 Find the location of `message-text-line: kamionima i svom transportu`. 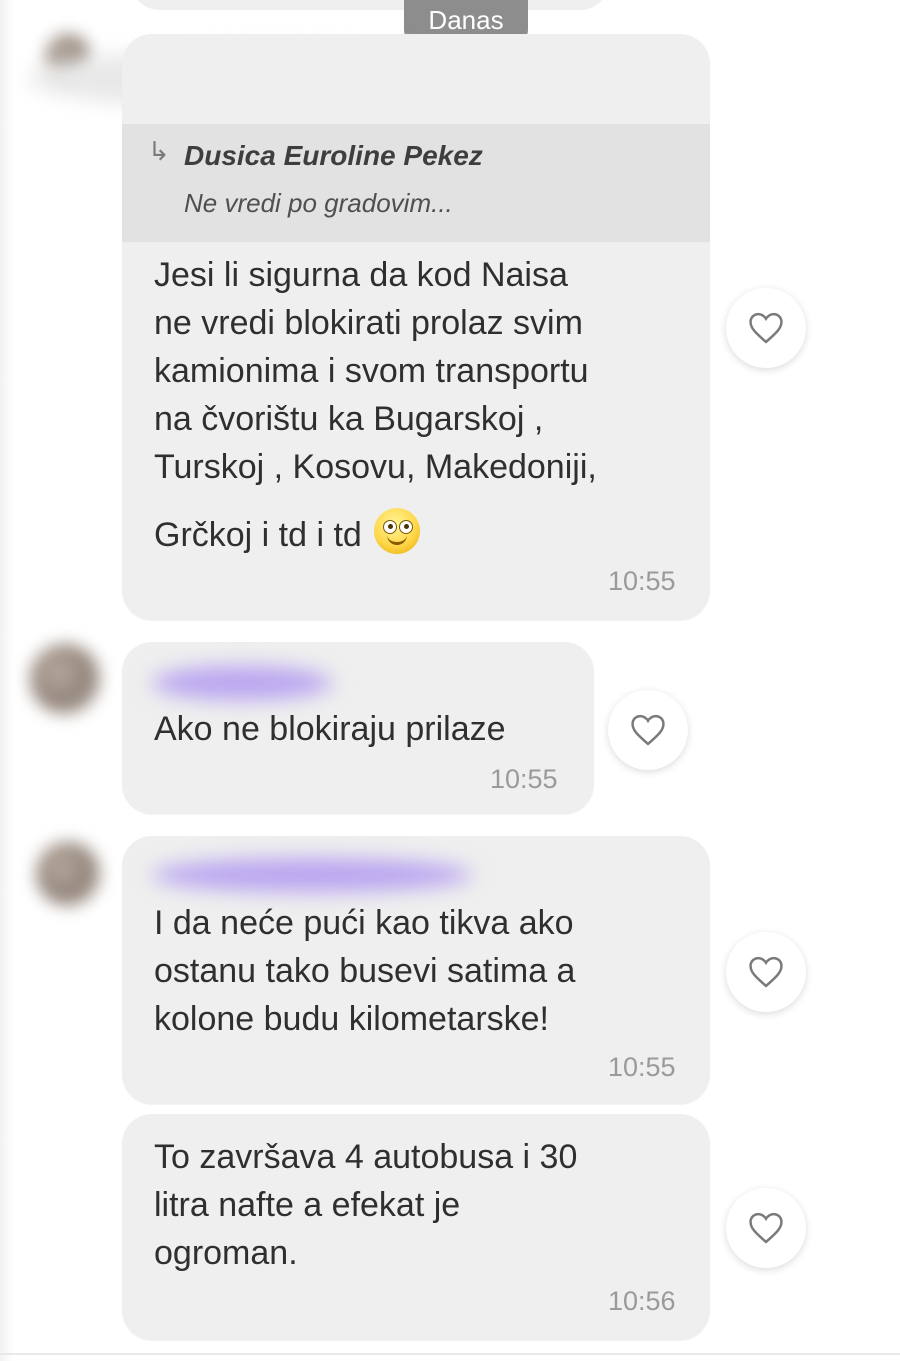

message-text-line: kamionima i svom transportu is located at coordinates (371, 371).